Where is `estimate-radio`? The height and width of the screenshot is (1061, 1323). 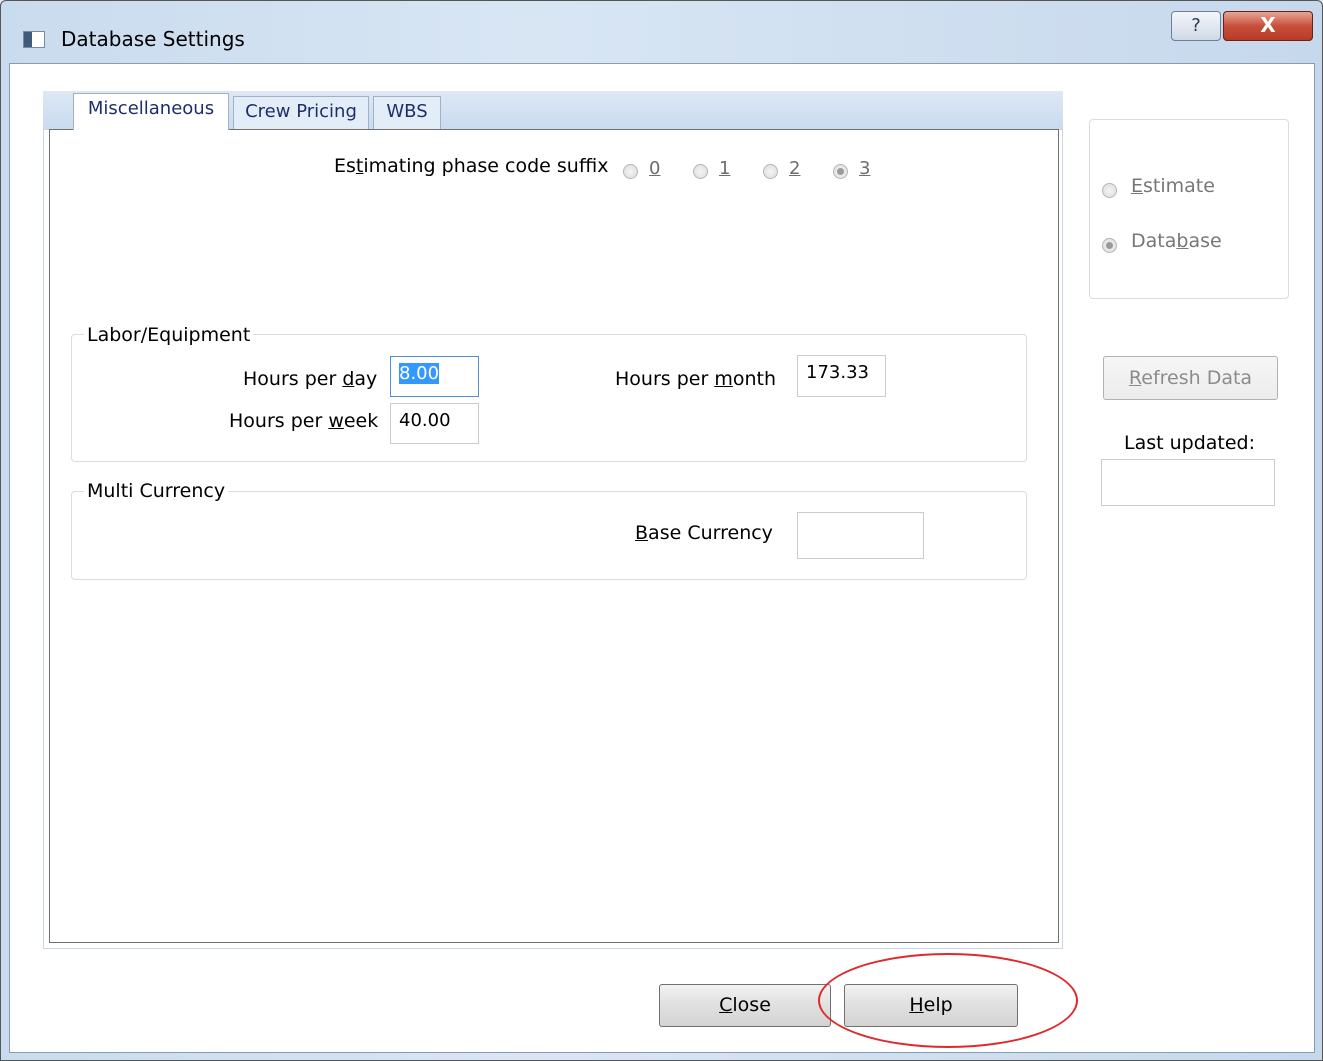
estimate-radio is located at coordinates (1109, 190).